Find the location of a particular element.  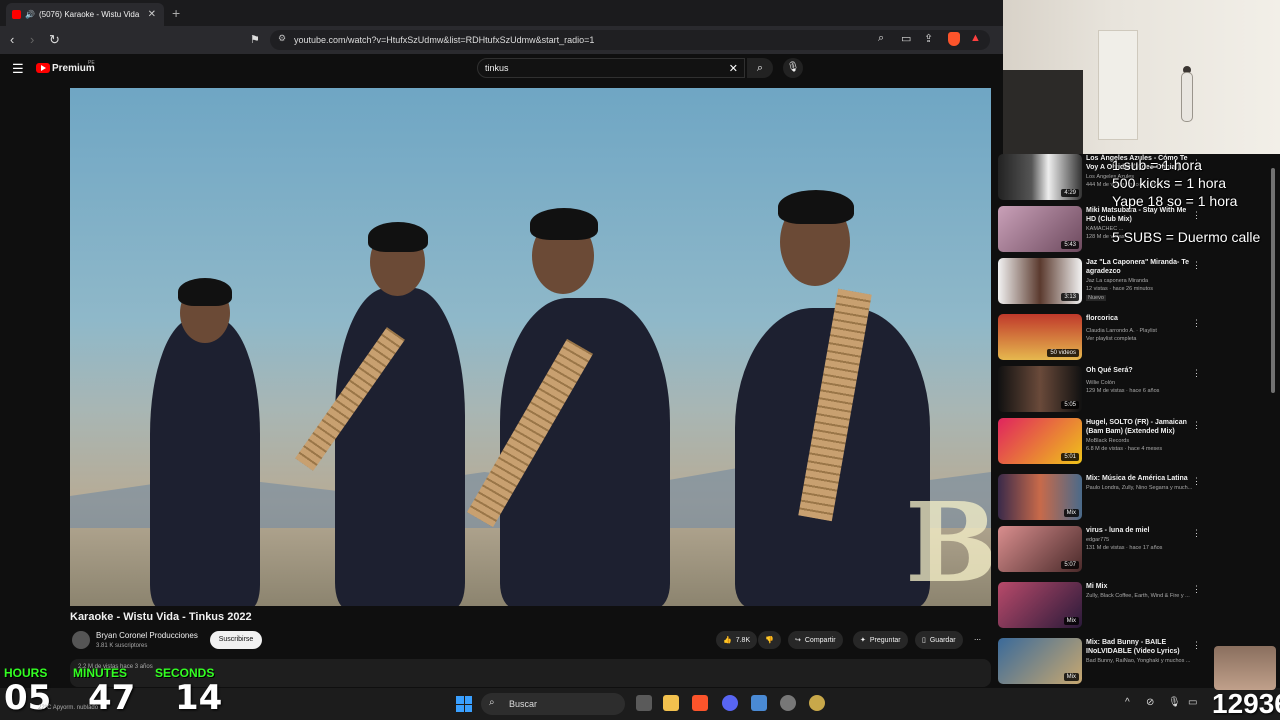

obs-icon is located at coordinates (788, 703).